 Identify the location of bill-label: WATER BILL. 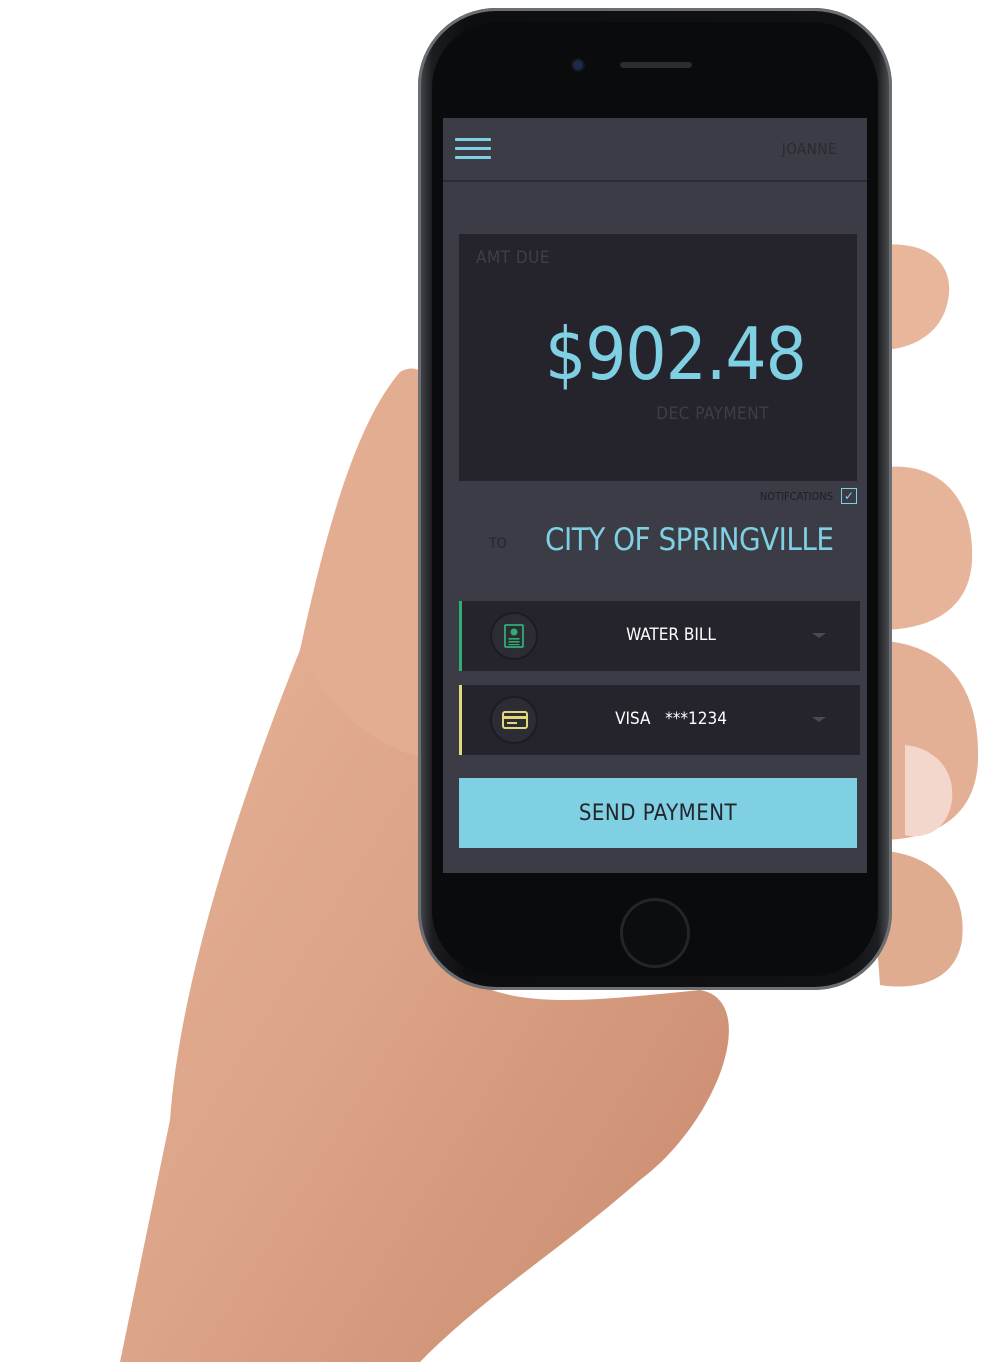
(671, 635).